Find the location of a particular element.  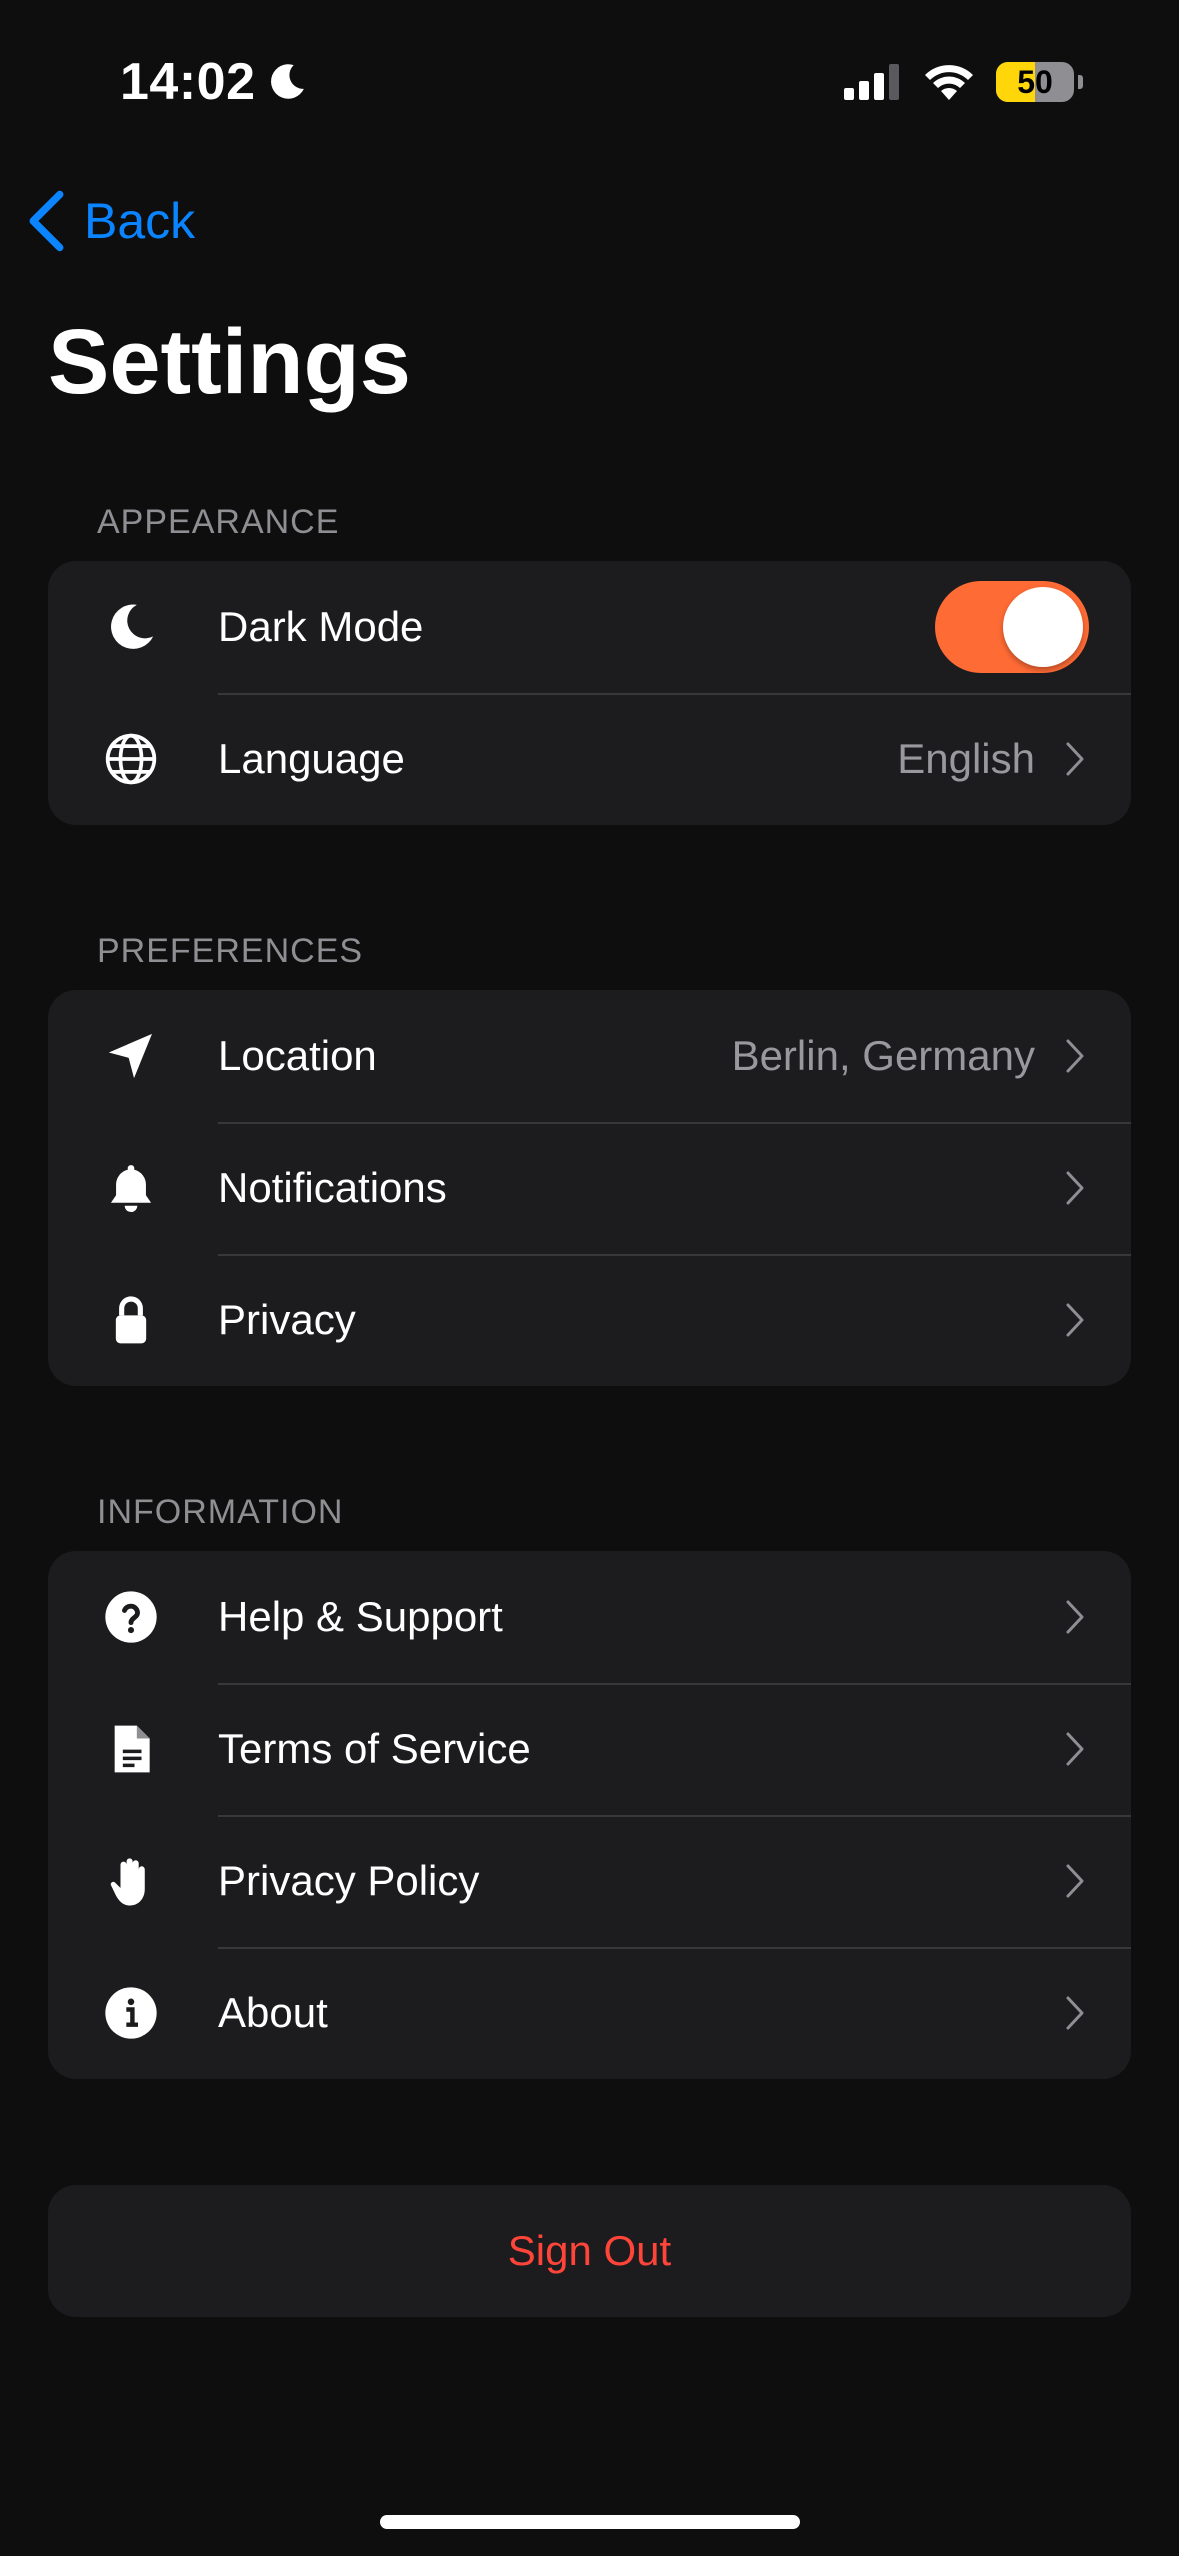

lock-icon is located at coordinates (131, 1320).